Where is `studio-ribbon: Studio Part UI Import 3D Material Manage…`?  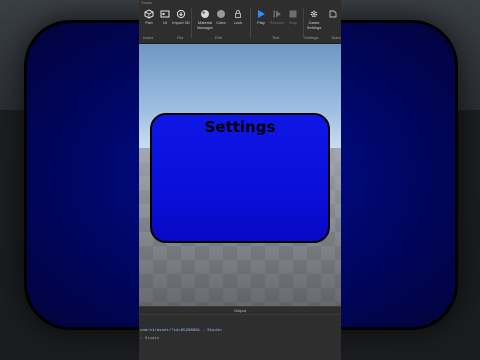 studio-ribbon: Studio Part UI Import 3D Material Manage… is located at coordinates (240, 22).